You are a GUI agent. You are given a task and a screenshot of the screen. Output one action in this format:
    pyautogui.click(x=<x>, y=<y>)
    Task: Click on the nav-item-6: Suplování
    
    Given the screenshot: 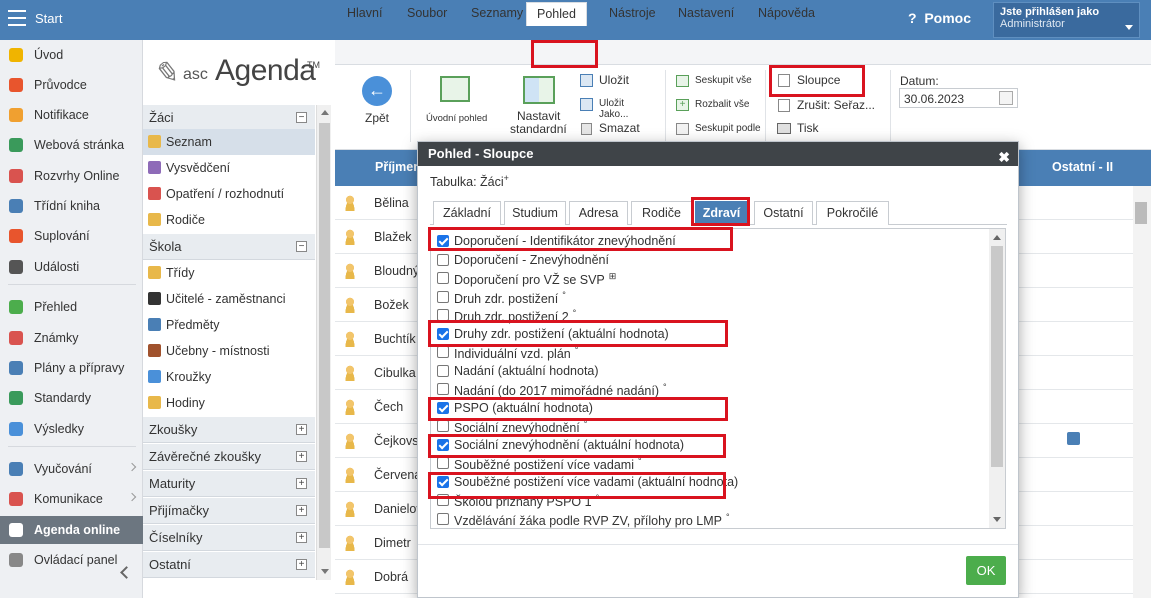 What is the action you would take?
    pyautogui.click(x=71, y=236)
    